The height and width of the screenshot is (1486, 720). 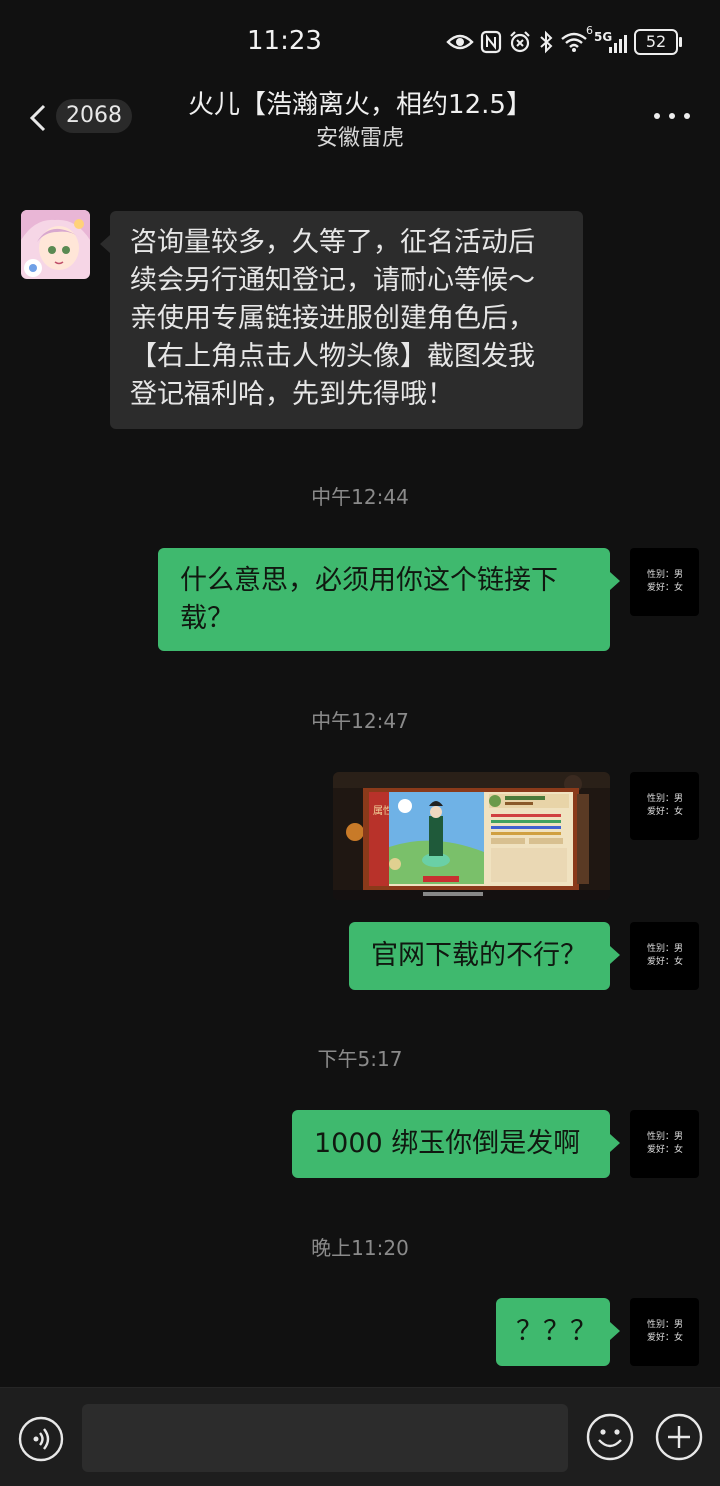 What do you see at coordinates (360, 42) in the screenshot?
I see `status-bar: 11:23 6 5G 52` at bounding box center [360, 42].